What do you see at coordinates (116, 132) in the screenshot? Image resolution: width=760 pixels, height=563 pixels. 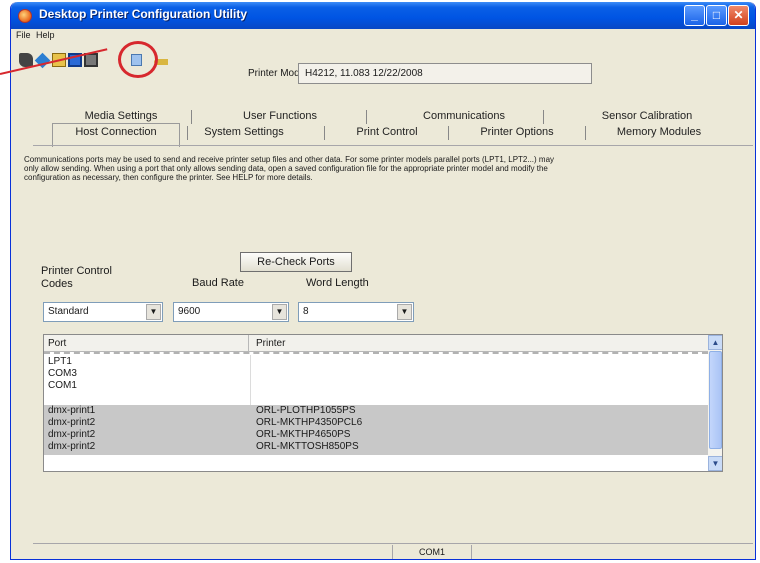 I see `tab-host-connection: Host Connection` at bounding box center [116, 132].